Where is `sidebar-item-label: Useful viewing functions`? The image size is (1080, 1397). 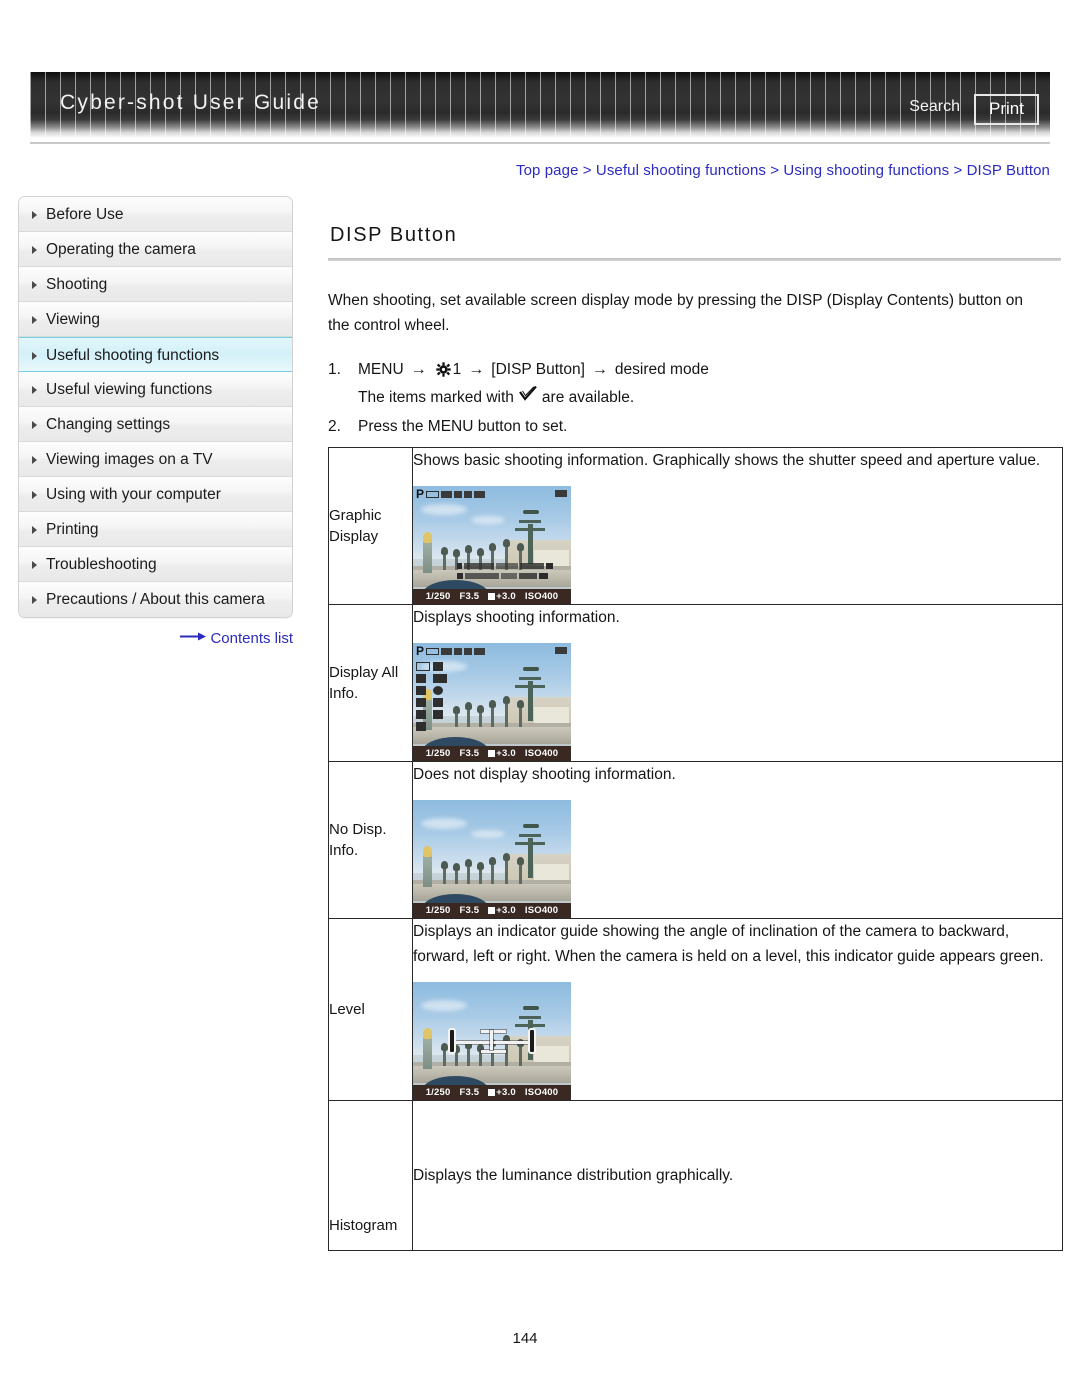 sidebar-item-label: Useful viewing functions is located at coordinates (129, 389).